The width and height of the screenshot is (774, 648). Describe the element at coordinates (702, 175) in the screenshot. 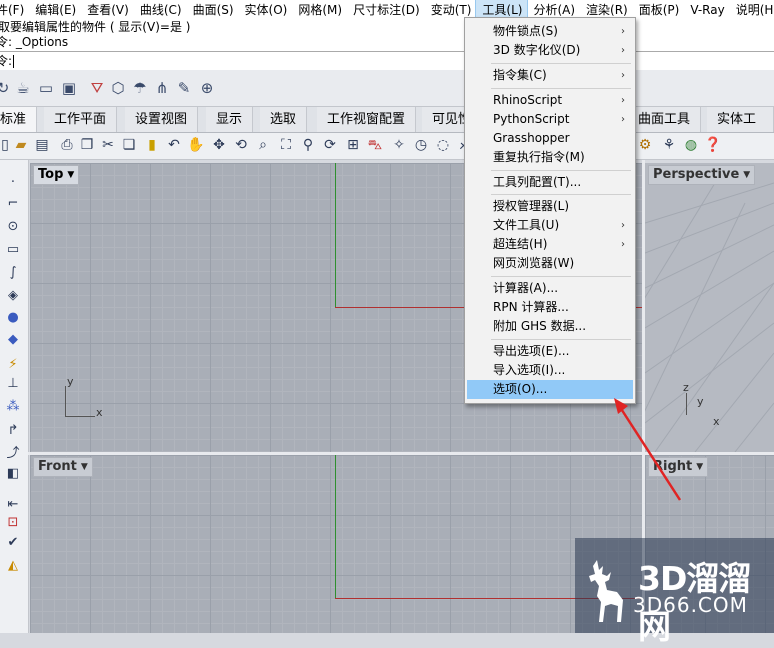

I see `viewport-perspective-title: Perspective ▼` at that location.